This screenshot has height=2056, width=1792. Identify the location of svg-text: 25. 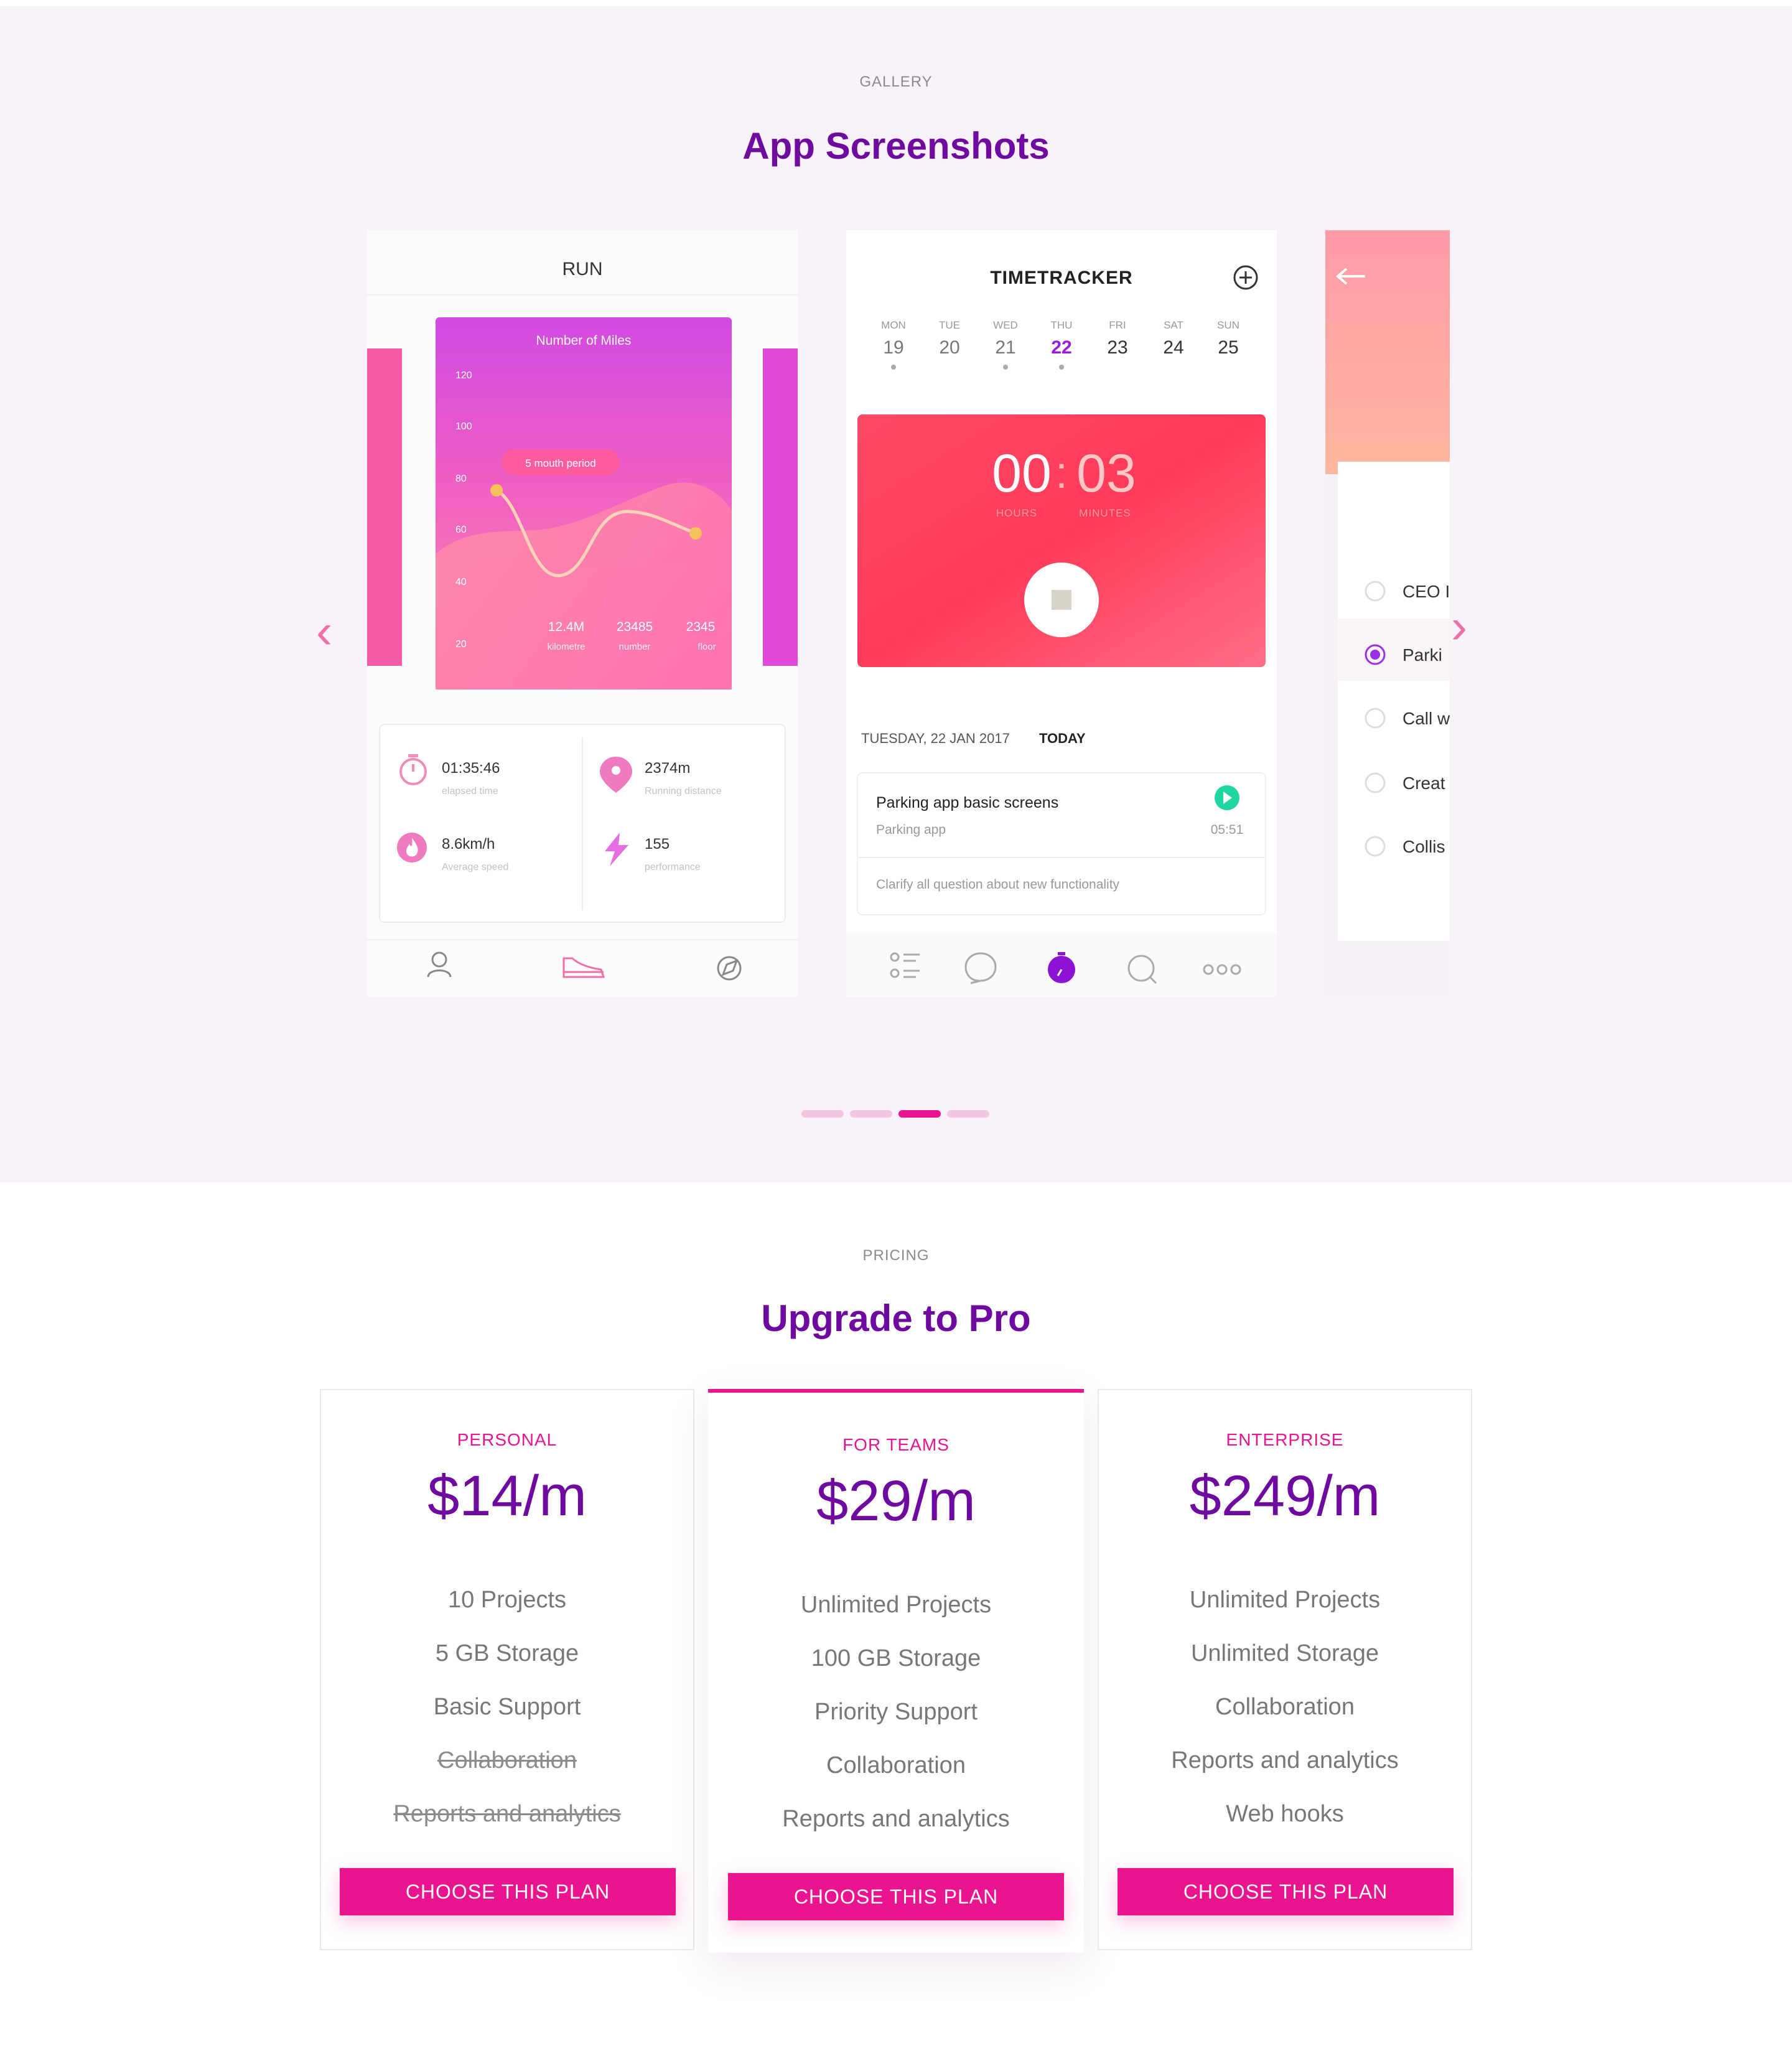
(1228, 348).